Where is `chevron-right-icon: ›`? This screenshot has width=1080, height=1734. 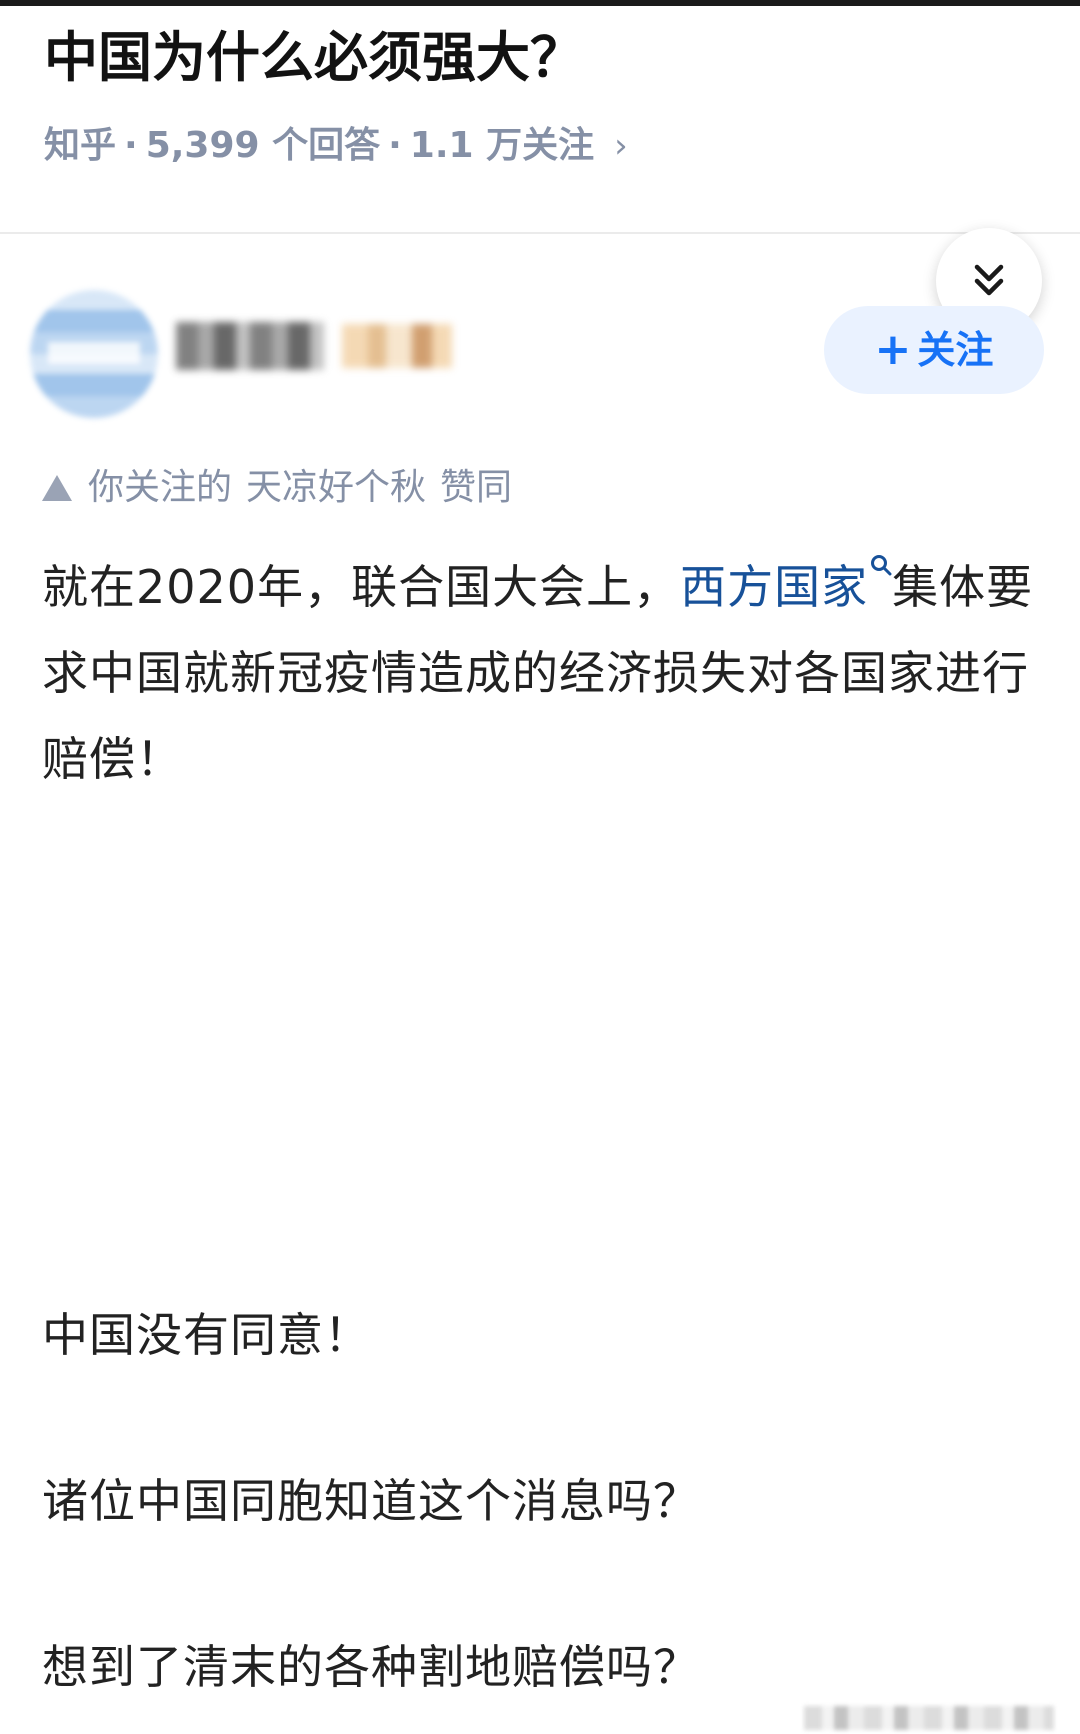
chevron-right-icon: › is located at coordinates (621, 146).